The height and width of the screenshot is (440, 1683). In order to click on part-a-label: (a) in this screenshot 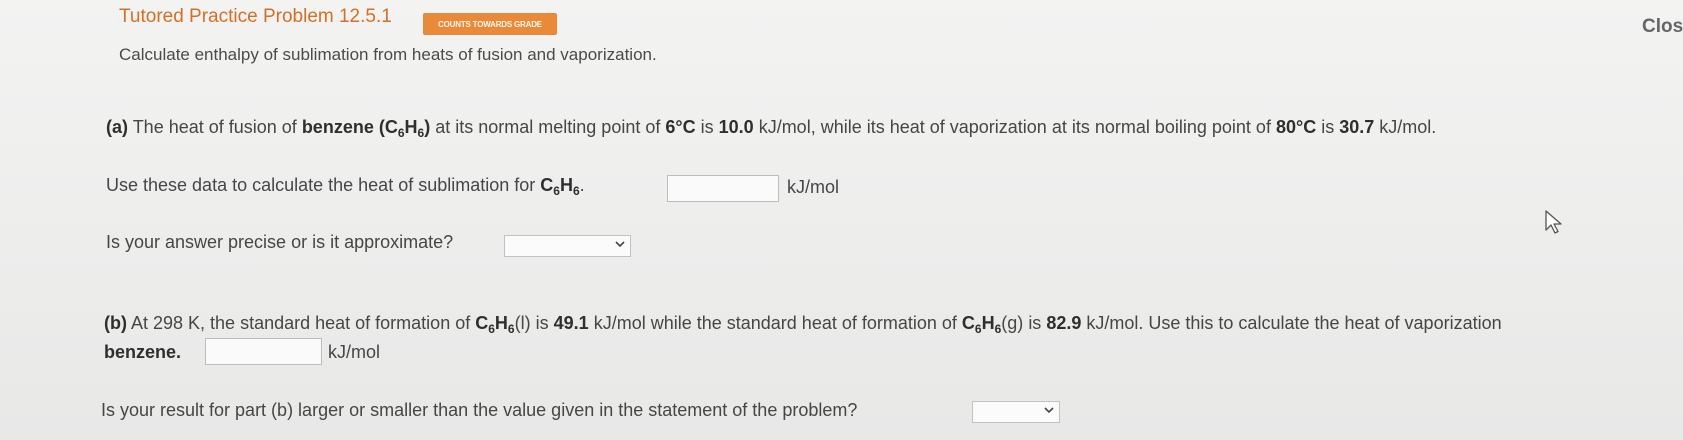, I will do `click(117, 127)`.